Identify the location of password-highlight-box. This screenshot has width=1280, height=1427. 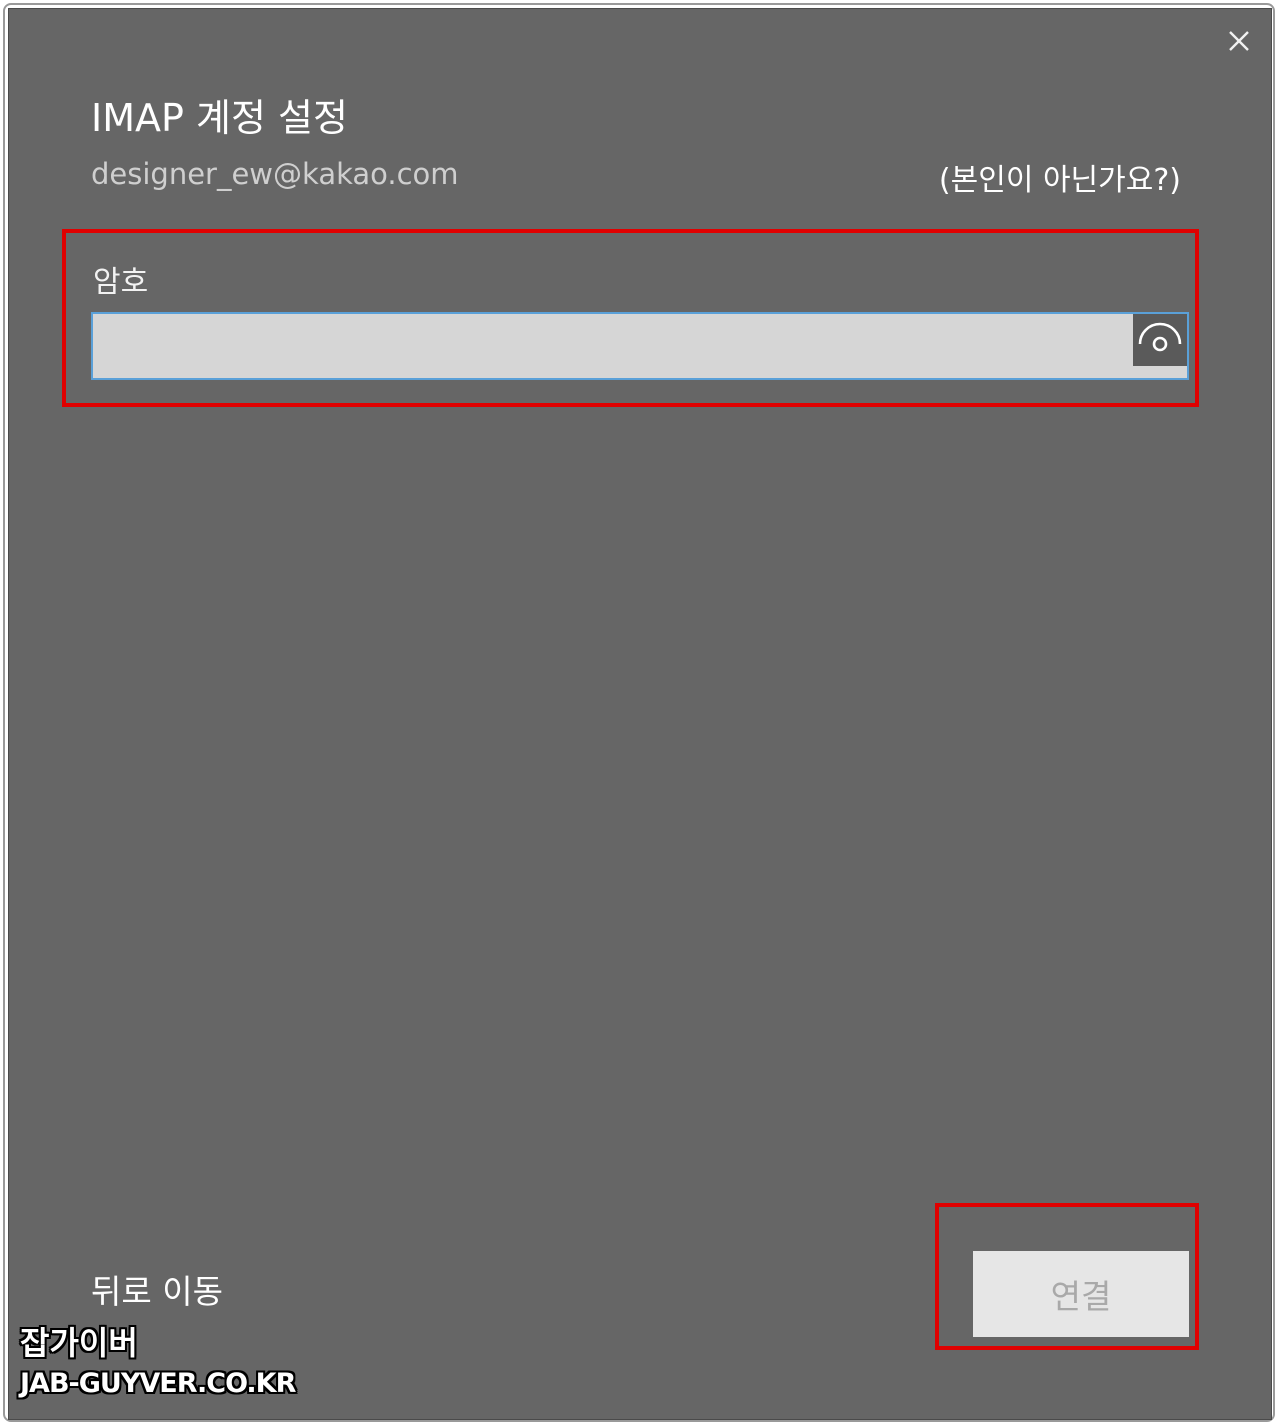
(630, 318).